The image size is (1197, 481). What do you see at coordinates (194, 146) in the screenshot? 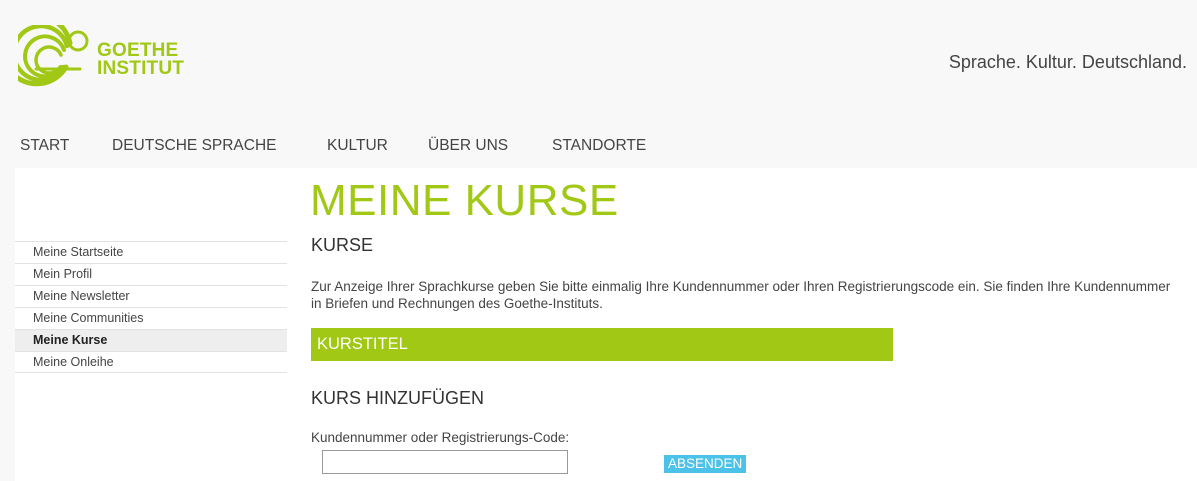
I see `nav-deutsche-sprache: DEUTSCHE SPRACHE` at bounding box center [194, 146].